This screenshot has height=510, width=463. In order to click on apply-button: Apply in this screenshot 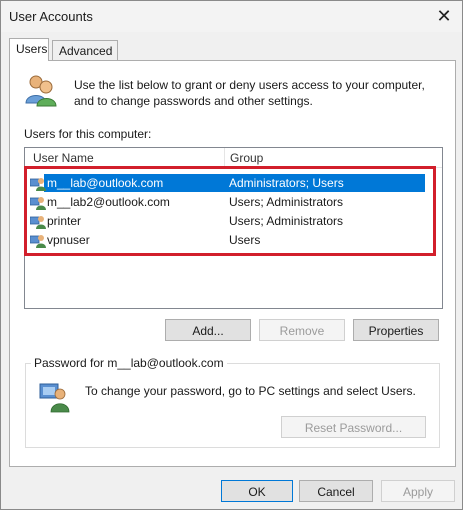, I will do `click(418, 491)`.